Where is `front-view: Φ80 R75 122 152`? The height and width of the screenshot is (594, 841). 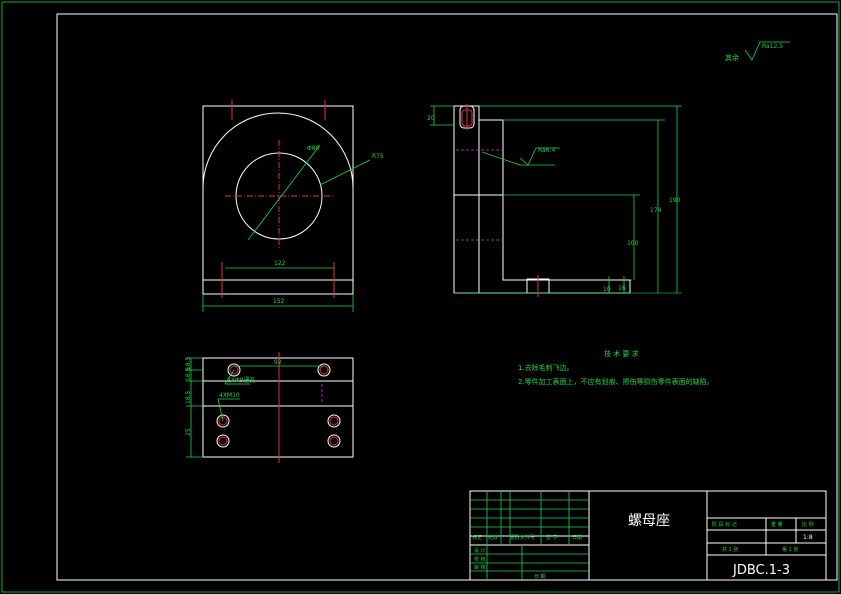 front-view: Φ80 R75 122 152 is located at coordinates (293, 206).